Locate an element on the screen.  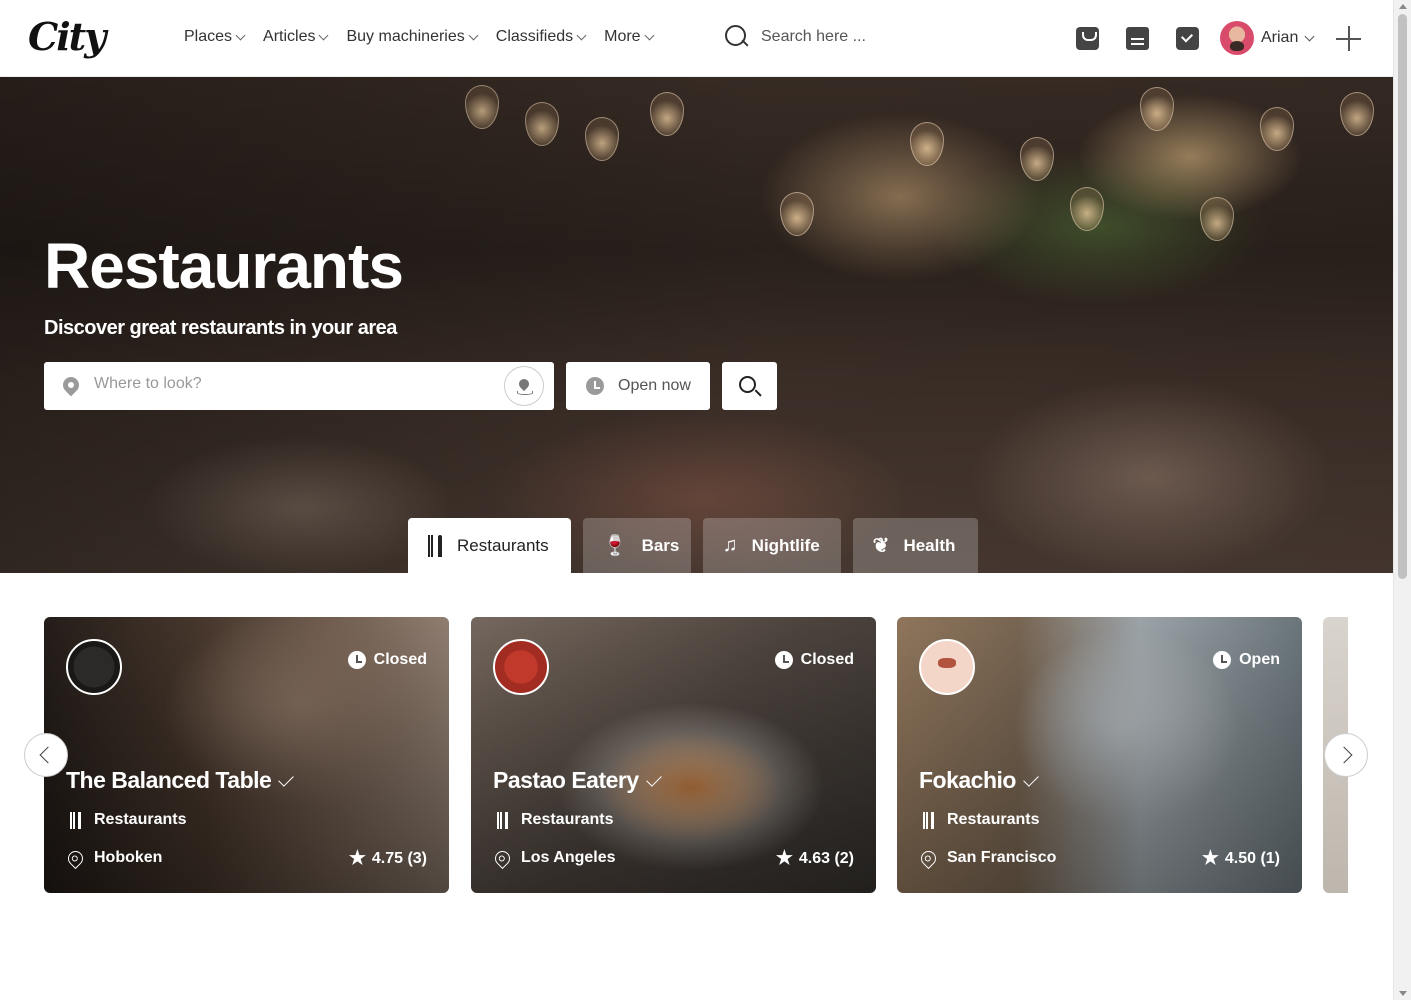
search-button is located at coordinates (749, 386).